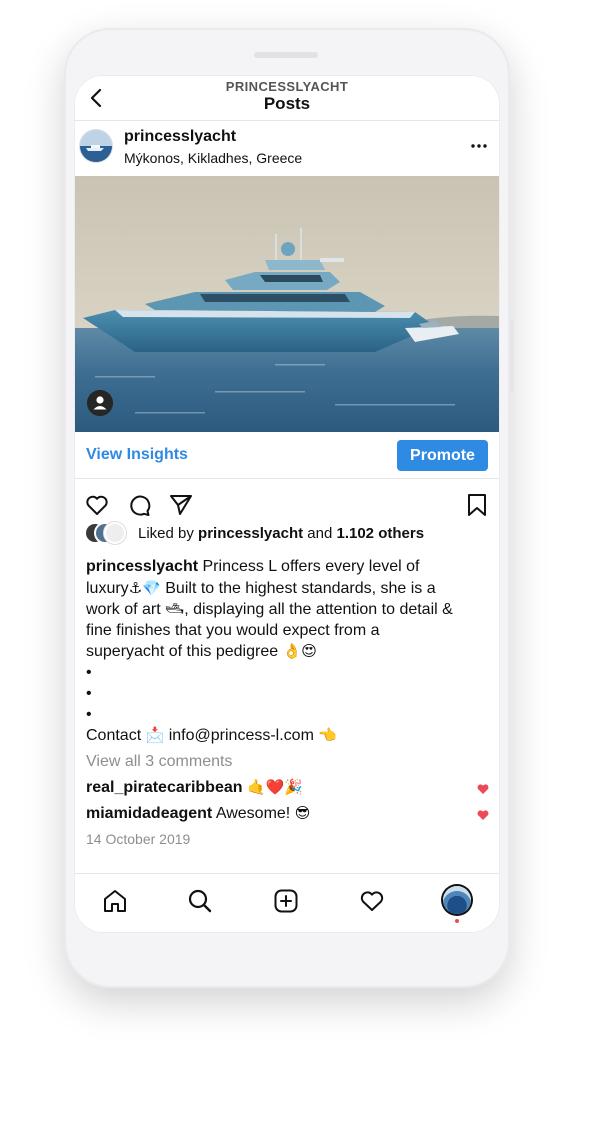 The height and width of the screenshot is (1136, 614). Describe the element at coordinates (320, 533) in the screenshot. I see `likes-middle: and` at that location.